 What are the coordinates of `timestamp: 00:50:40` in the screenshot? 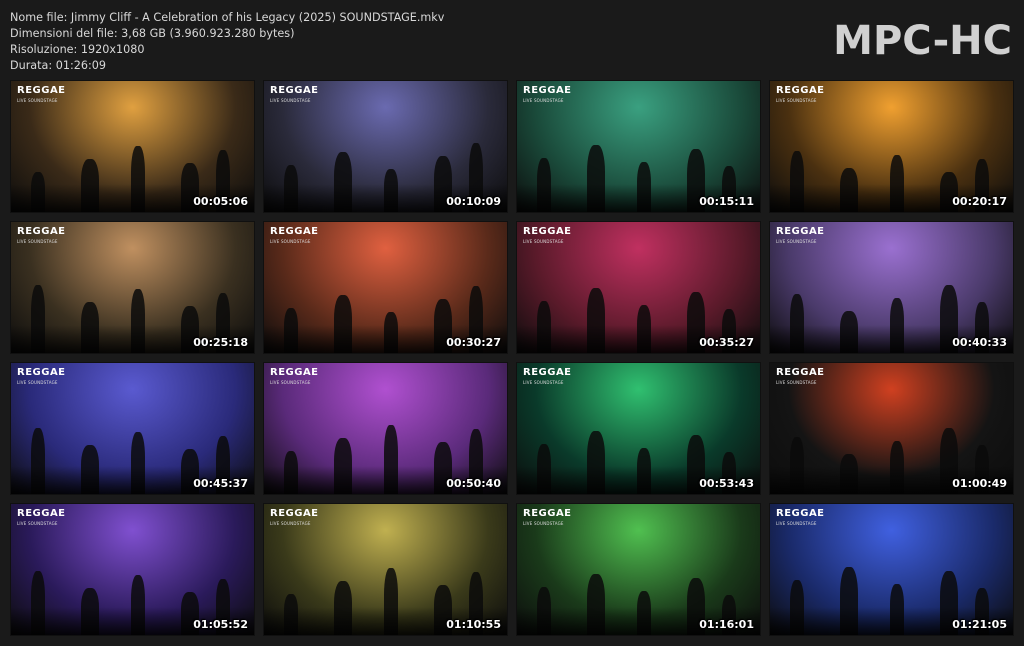 It's located at (473, 483).